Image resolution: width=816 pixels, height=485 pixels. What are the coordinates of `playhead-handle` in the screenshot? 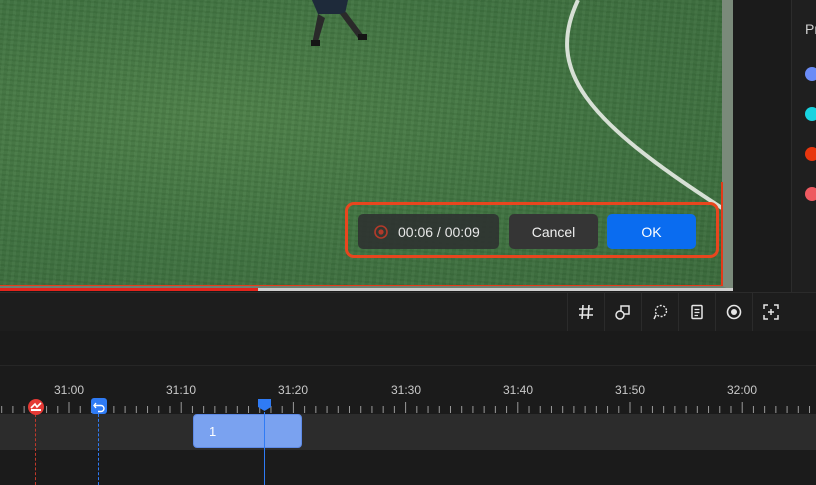 It's located at (264, 405).